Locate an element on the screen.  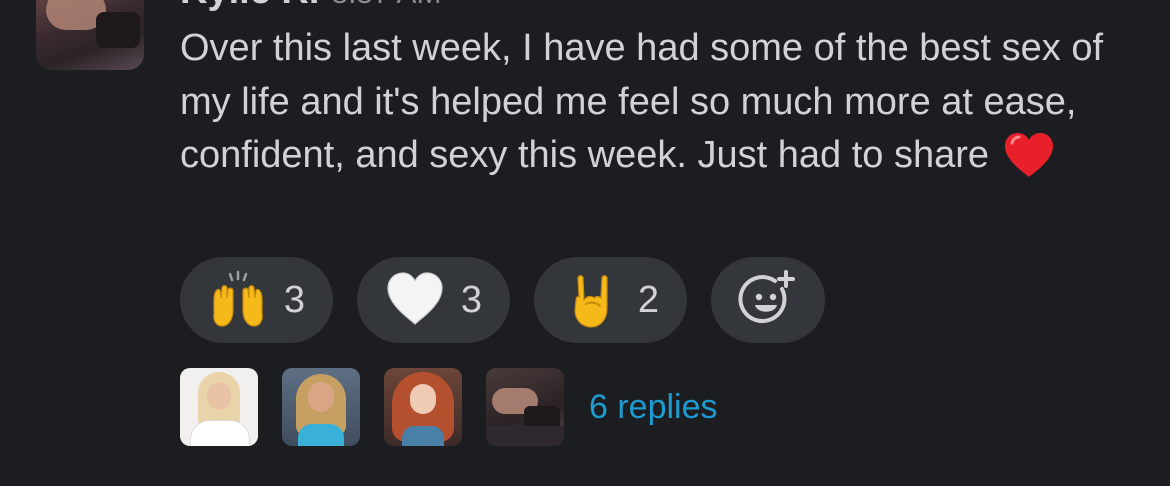
reaction-raising-hands: 3 is located at coordinates (256, 300).